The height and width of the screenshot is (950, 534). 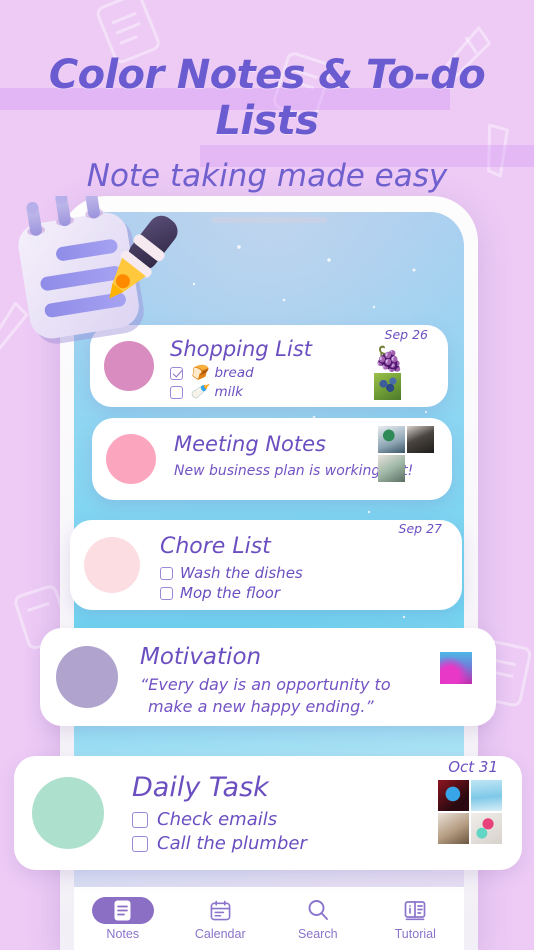 What do you see at coordinates (406, 334) in the screenshot?
I see `note-date: Sep 26` at bounding box center [406, 334].